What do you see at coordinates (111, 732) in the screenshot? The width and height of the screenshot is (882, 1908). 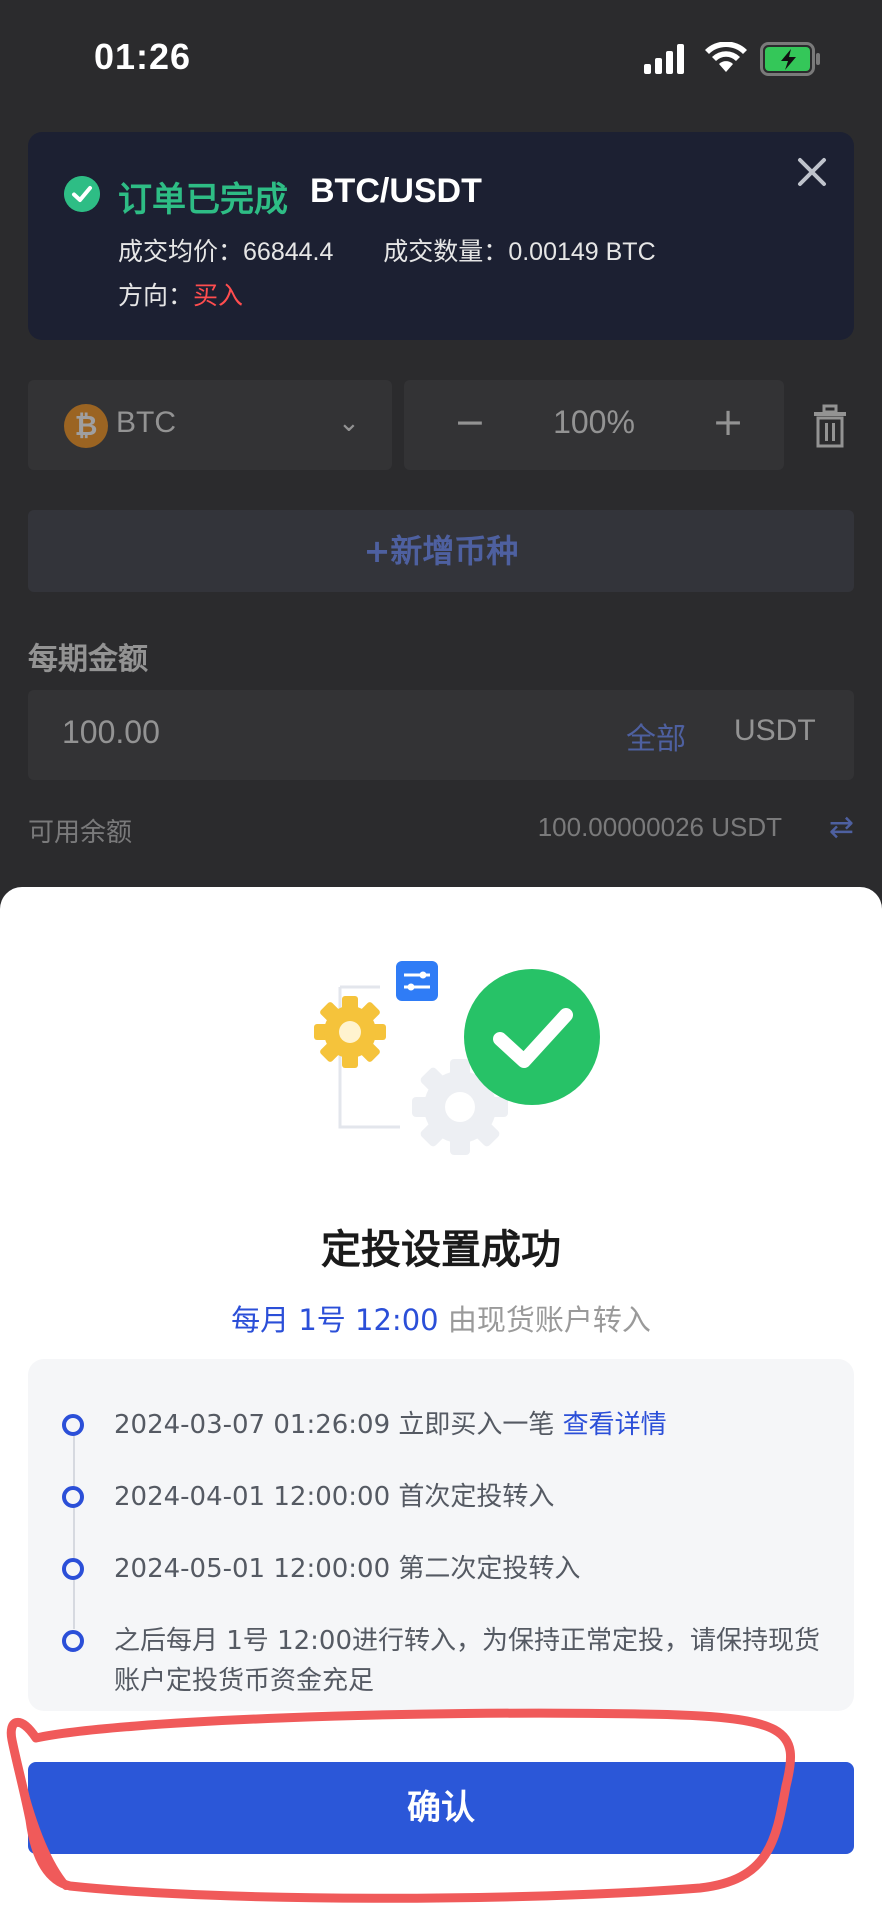 I see `amount-value: 100.00` at bounding box center [111, 732].